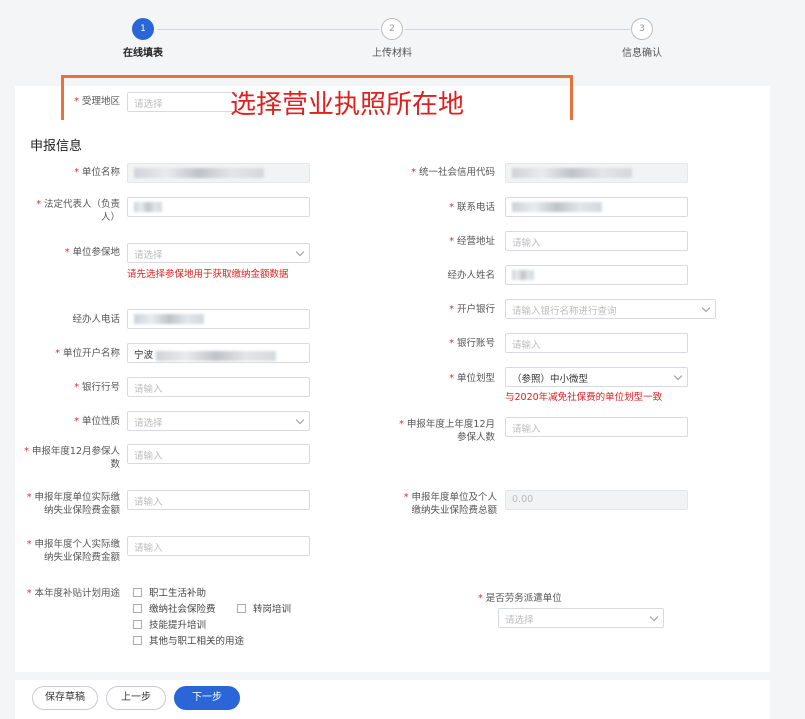 The height and width of the screenshot is (719, 805). I want to click on legal-rep-field, so click(218, 207).